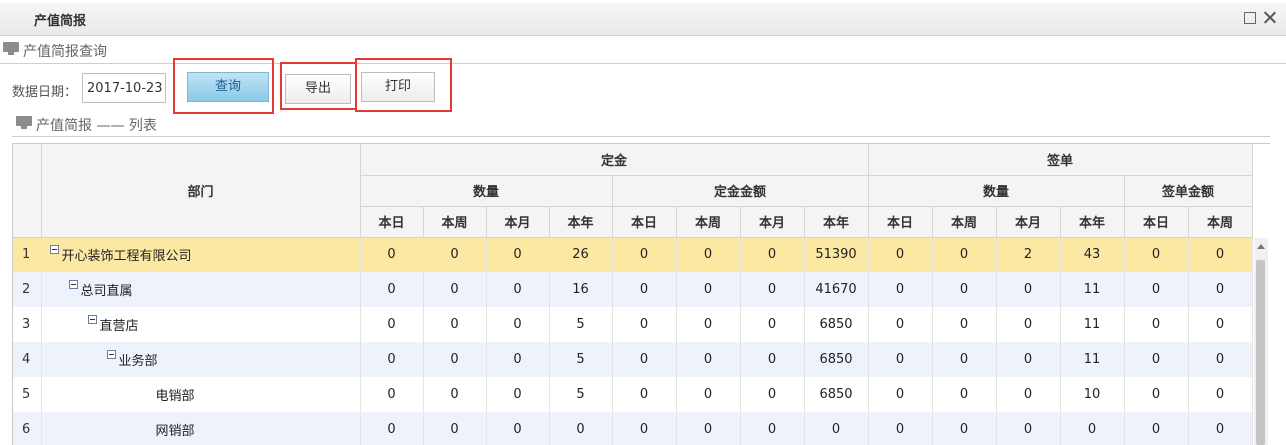  I want to click on dept-header: 部门, so click(201, 191).